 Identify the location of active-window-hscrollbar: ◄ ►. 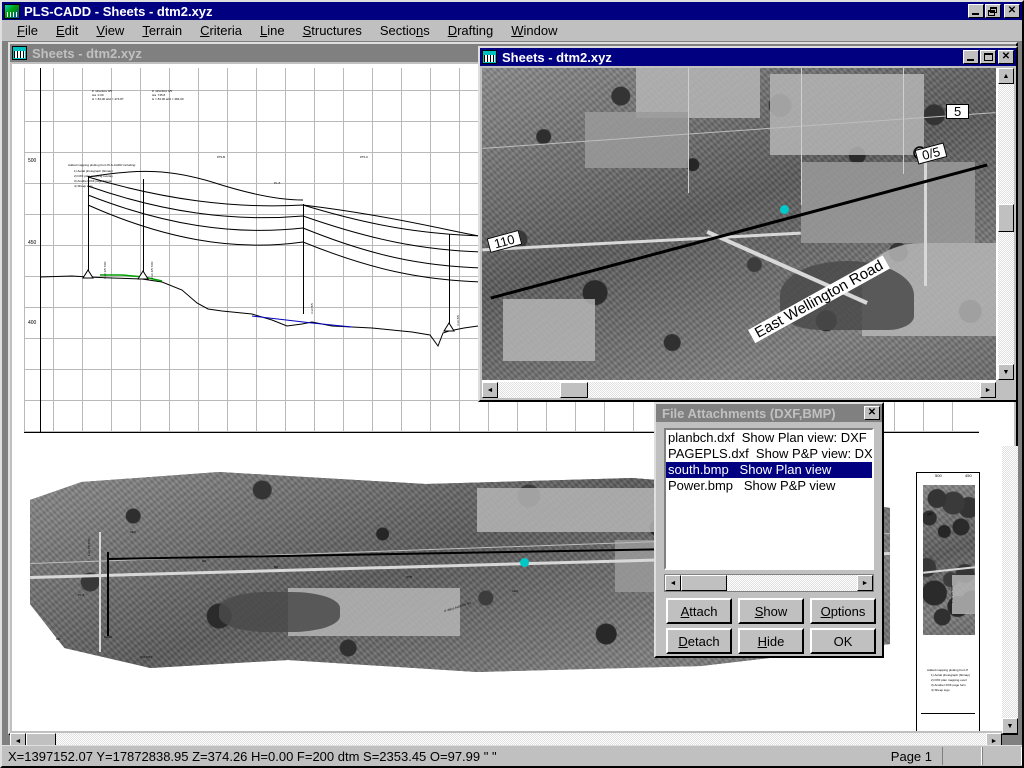
(739, 390).